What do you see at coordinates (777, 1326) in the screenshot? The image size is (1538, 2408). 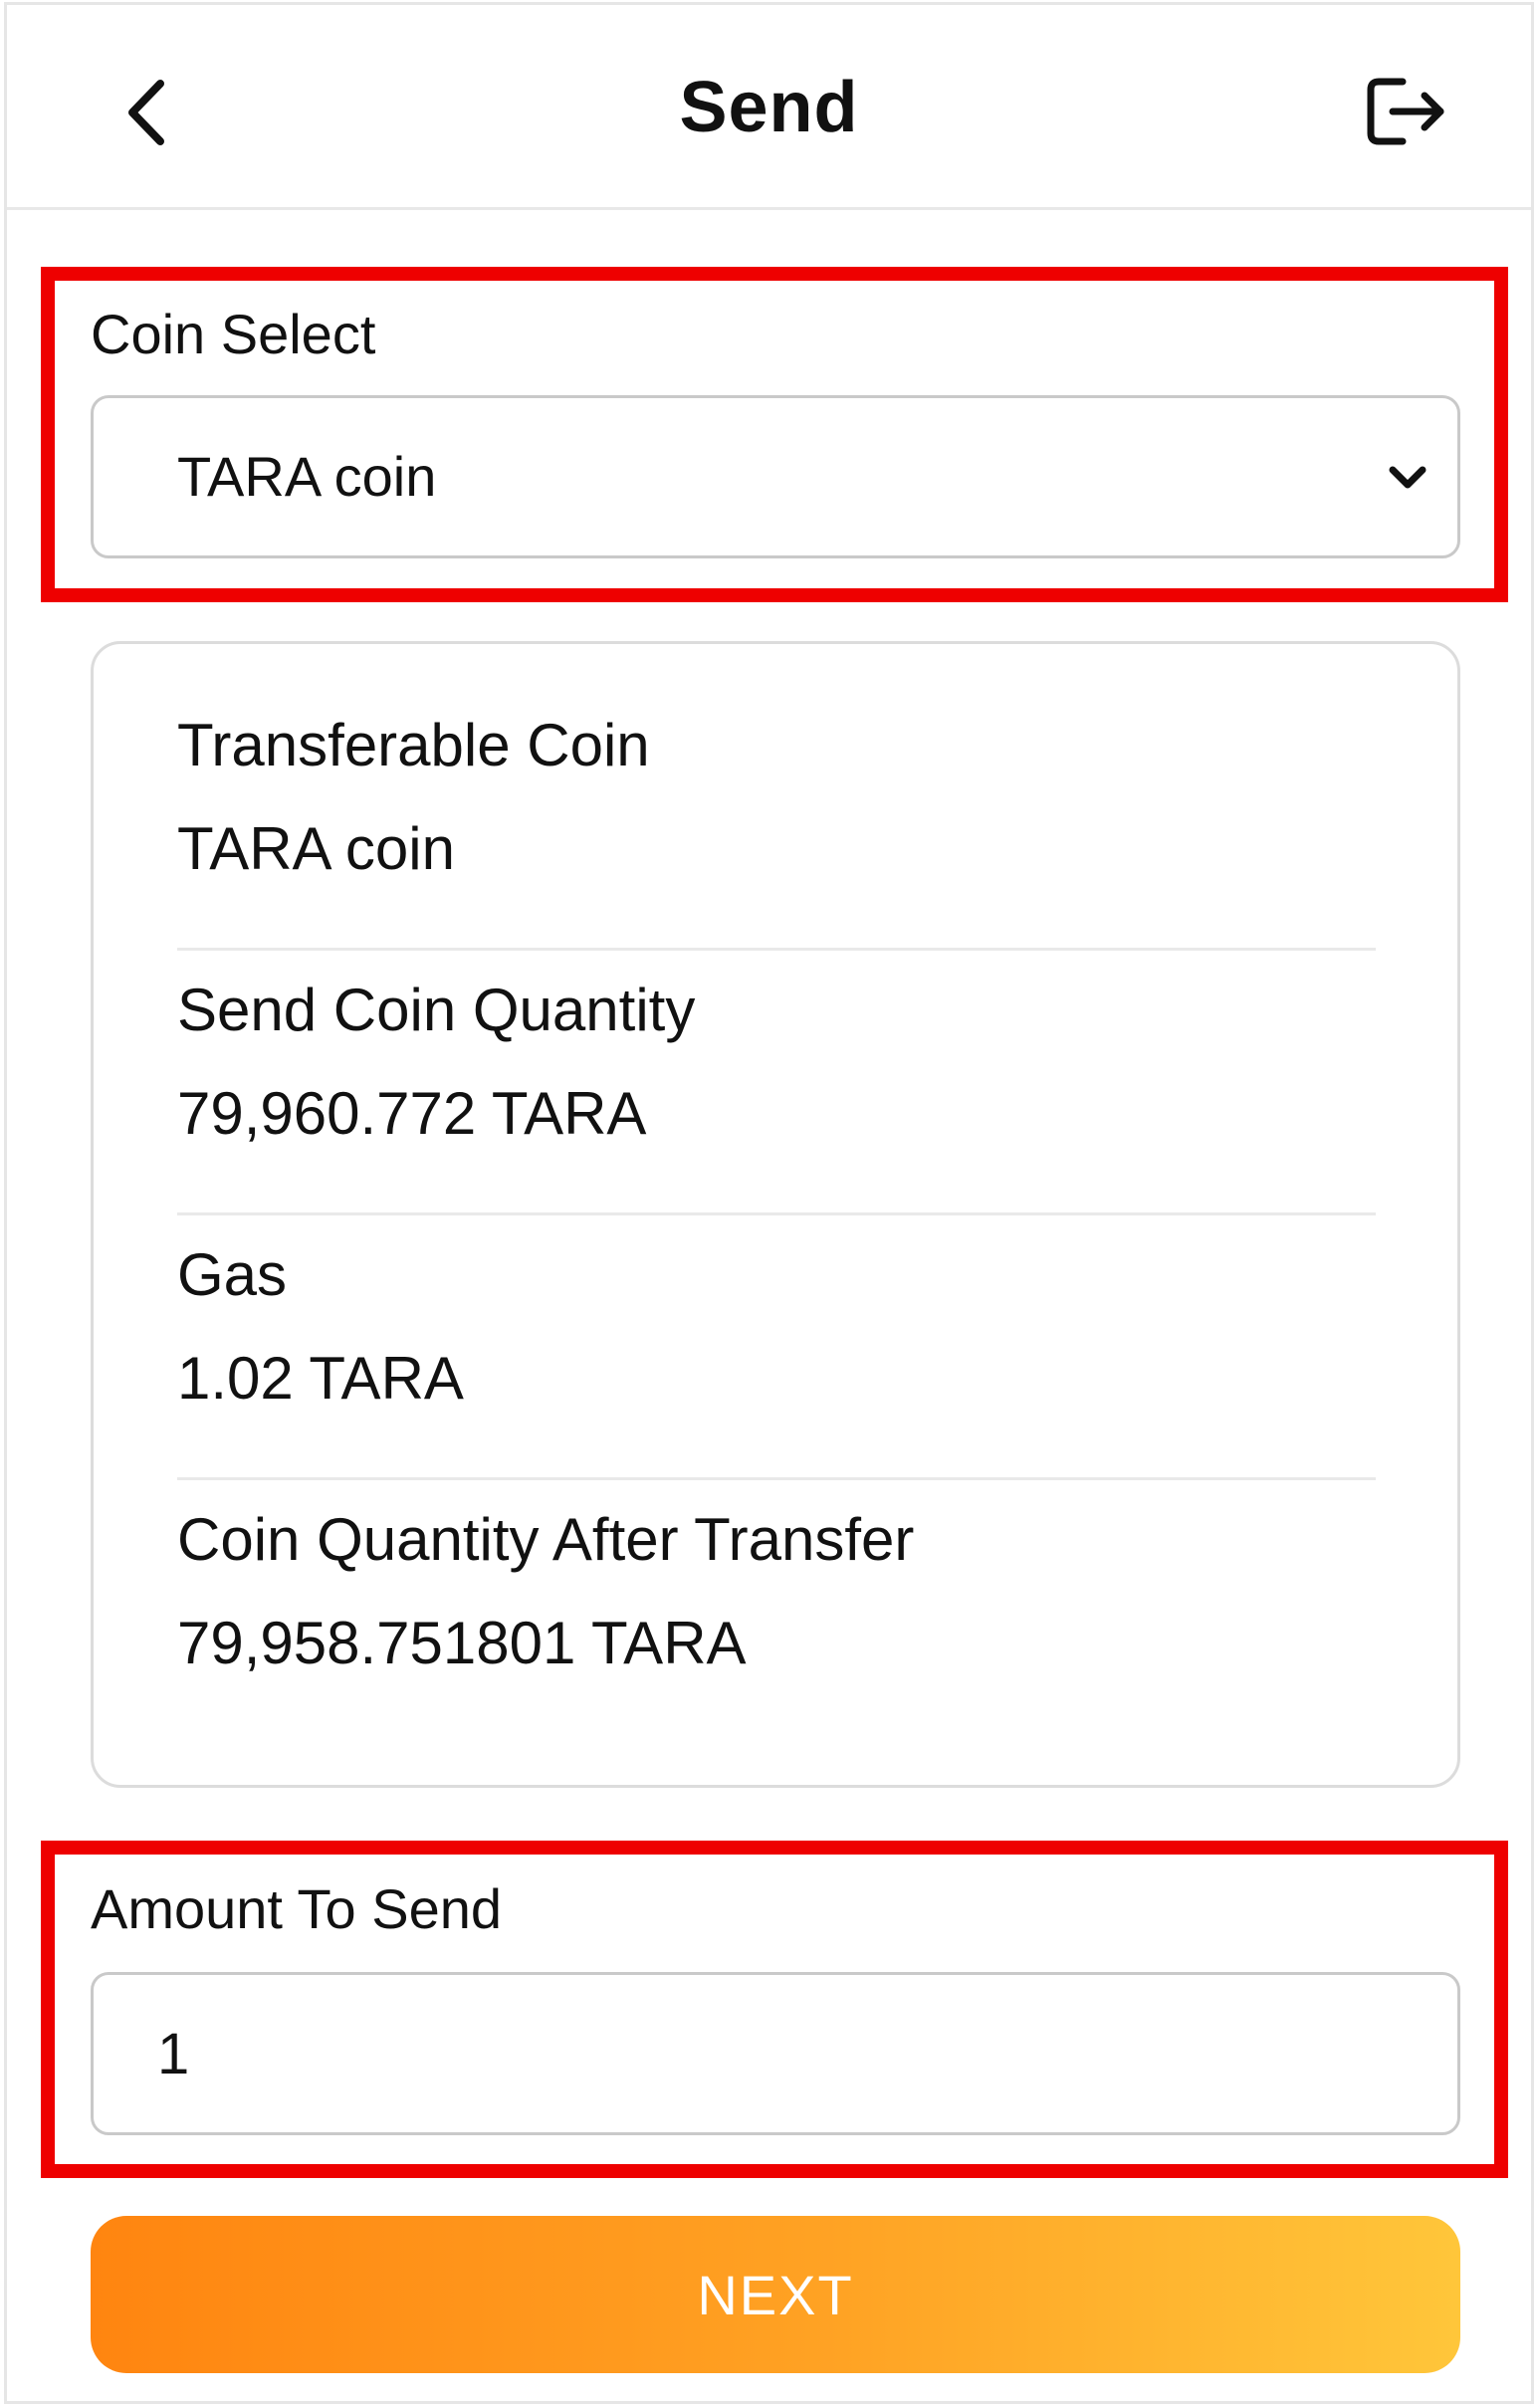 I see `info-row-gas: Gas 1.02 TARA` at bounding box center [777, 1326].